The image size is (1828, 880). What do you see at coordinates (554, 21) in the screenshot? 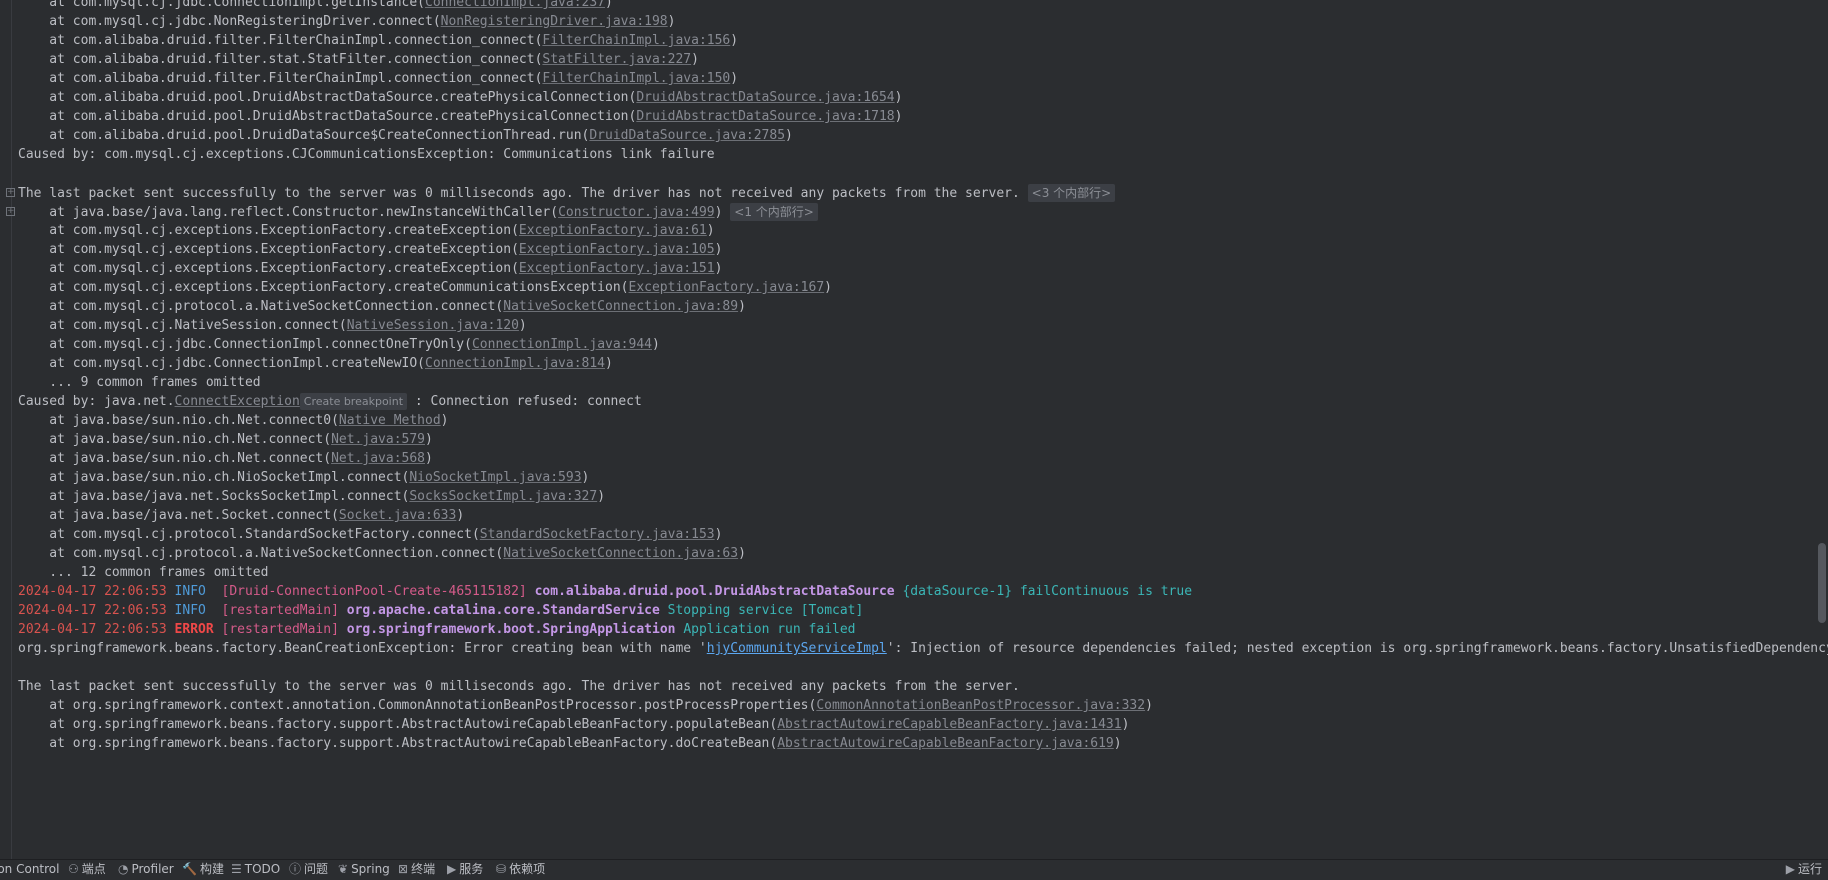
I see `source-link: NonRegisteringDriver.java:198` at bounding box center [554, 21].